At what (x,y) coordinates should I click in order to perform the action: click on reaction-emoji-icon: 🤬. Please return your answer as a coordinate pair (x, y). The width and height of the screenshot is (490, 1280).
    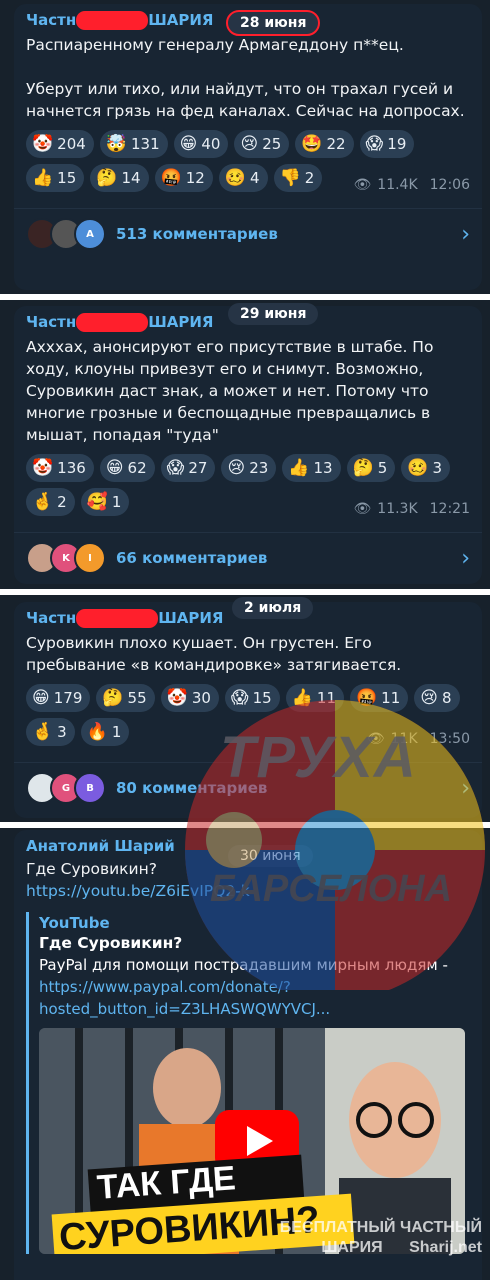
    Looking at the image, I should click on (367, 697).